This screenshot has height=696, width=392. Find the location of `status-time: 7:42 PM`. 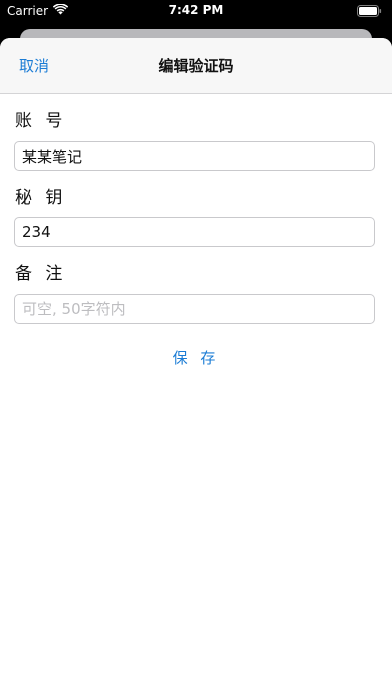

status-time: 7:42 PM is located at coordinates (196, 10).